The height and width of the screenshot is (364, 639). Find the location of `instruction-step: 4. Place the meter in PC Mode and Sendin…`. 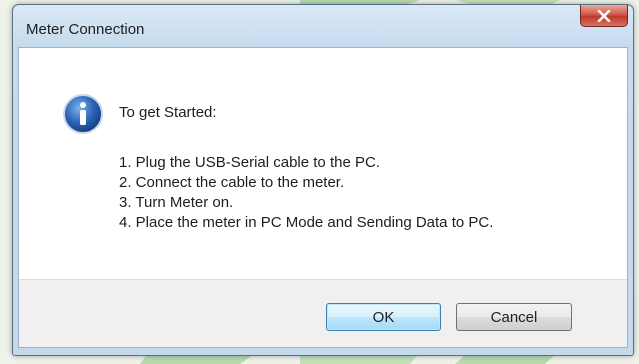

instruction-step: 4. Place the meter in PC Mode and Sendin… is located at coordinates (306, 222).